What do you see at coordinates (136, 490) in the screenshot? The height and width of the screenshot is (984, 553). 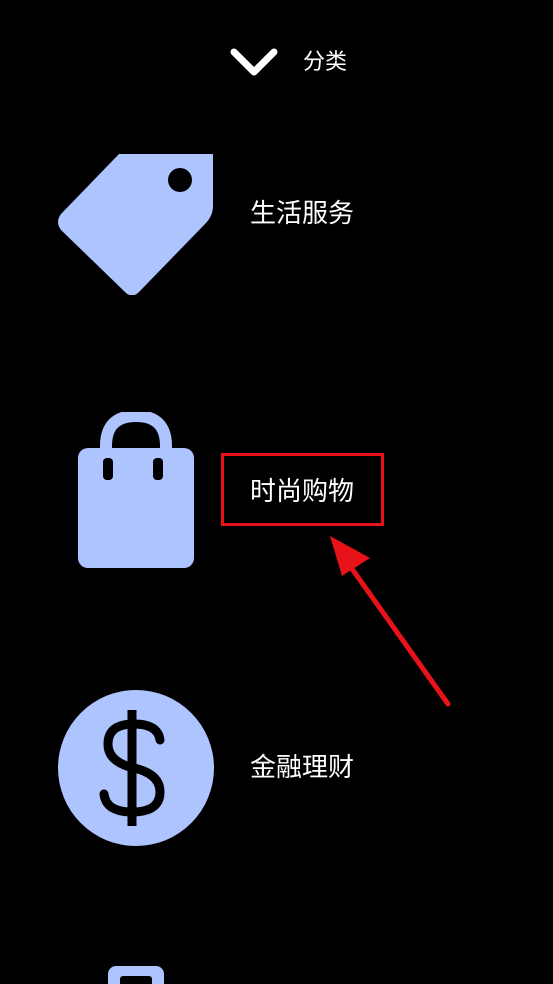 I see `shopping-bag-icon` at bounding box center [136, 490].